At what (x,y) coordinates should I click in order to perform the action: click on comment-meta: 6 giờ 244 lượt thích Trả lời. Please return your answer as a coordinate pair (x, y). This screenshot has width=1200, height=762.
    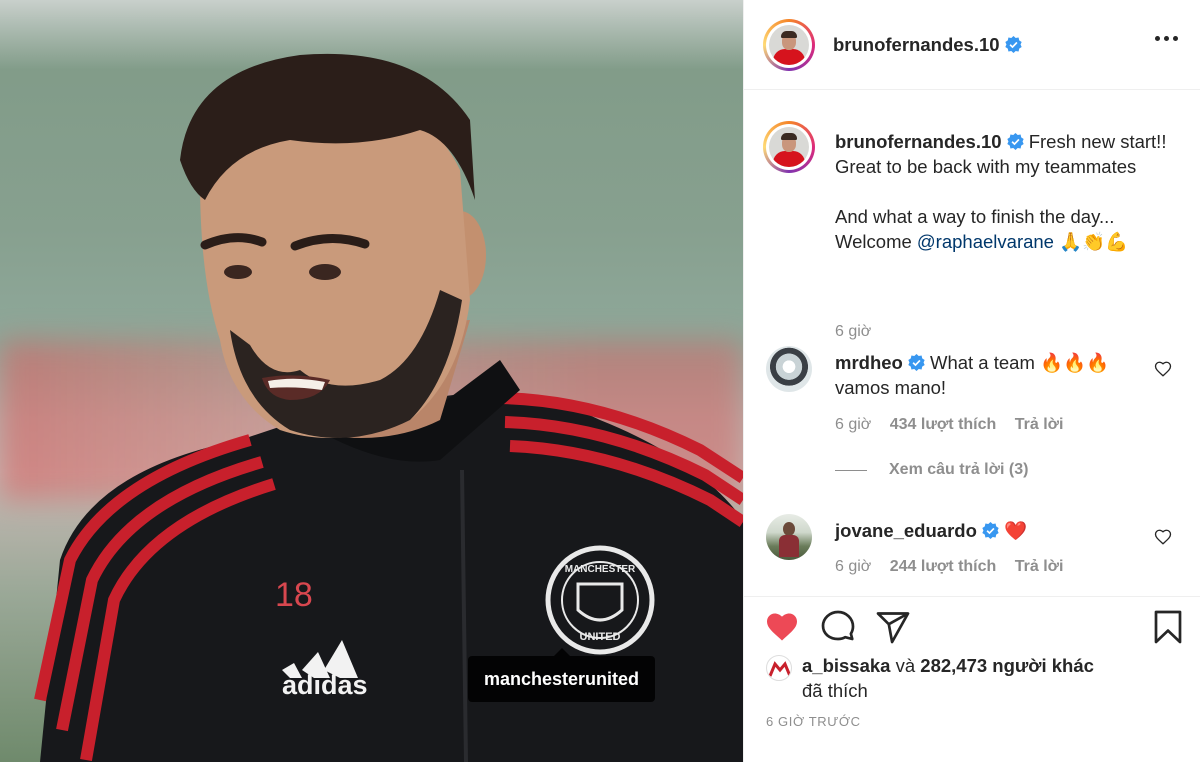
    Looking at the image, I should click on (956, 567).